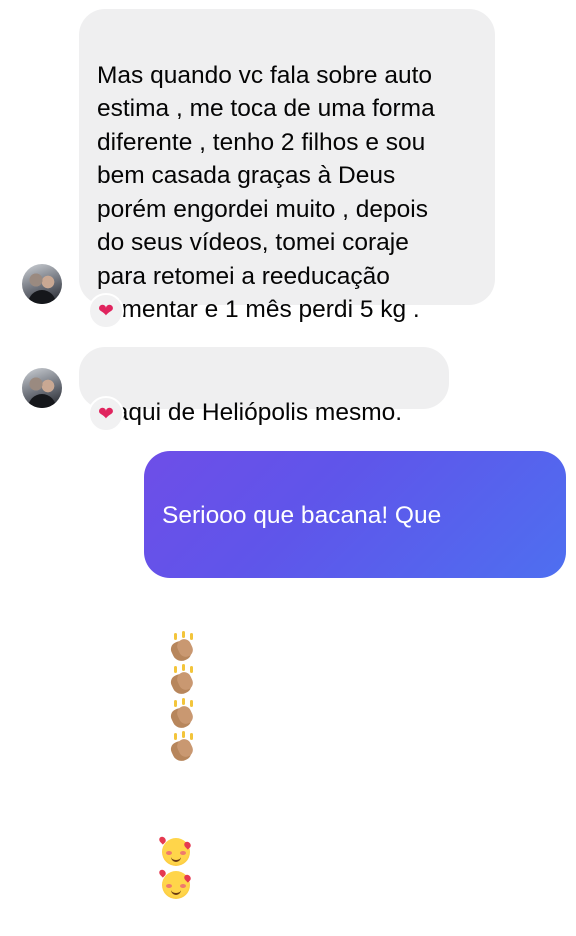  What do you see at coordinates (302, 515) in the screenshot?
I see `message-text-line: Seriooo que bacana! Que` at bounding box center [302, 515].